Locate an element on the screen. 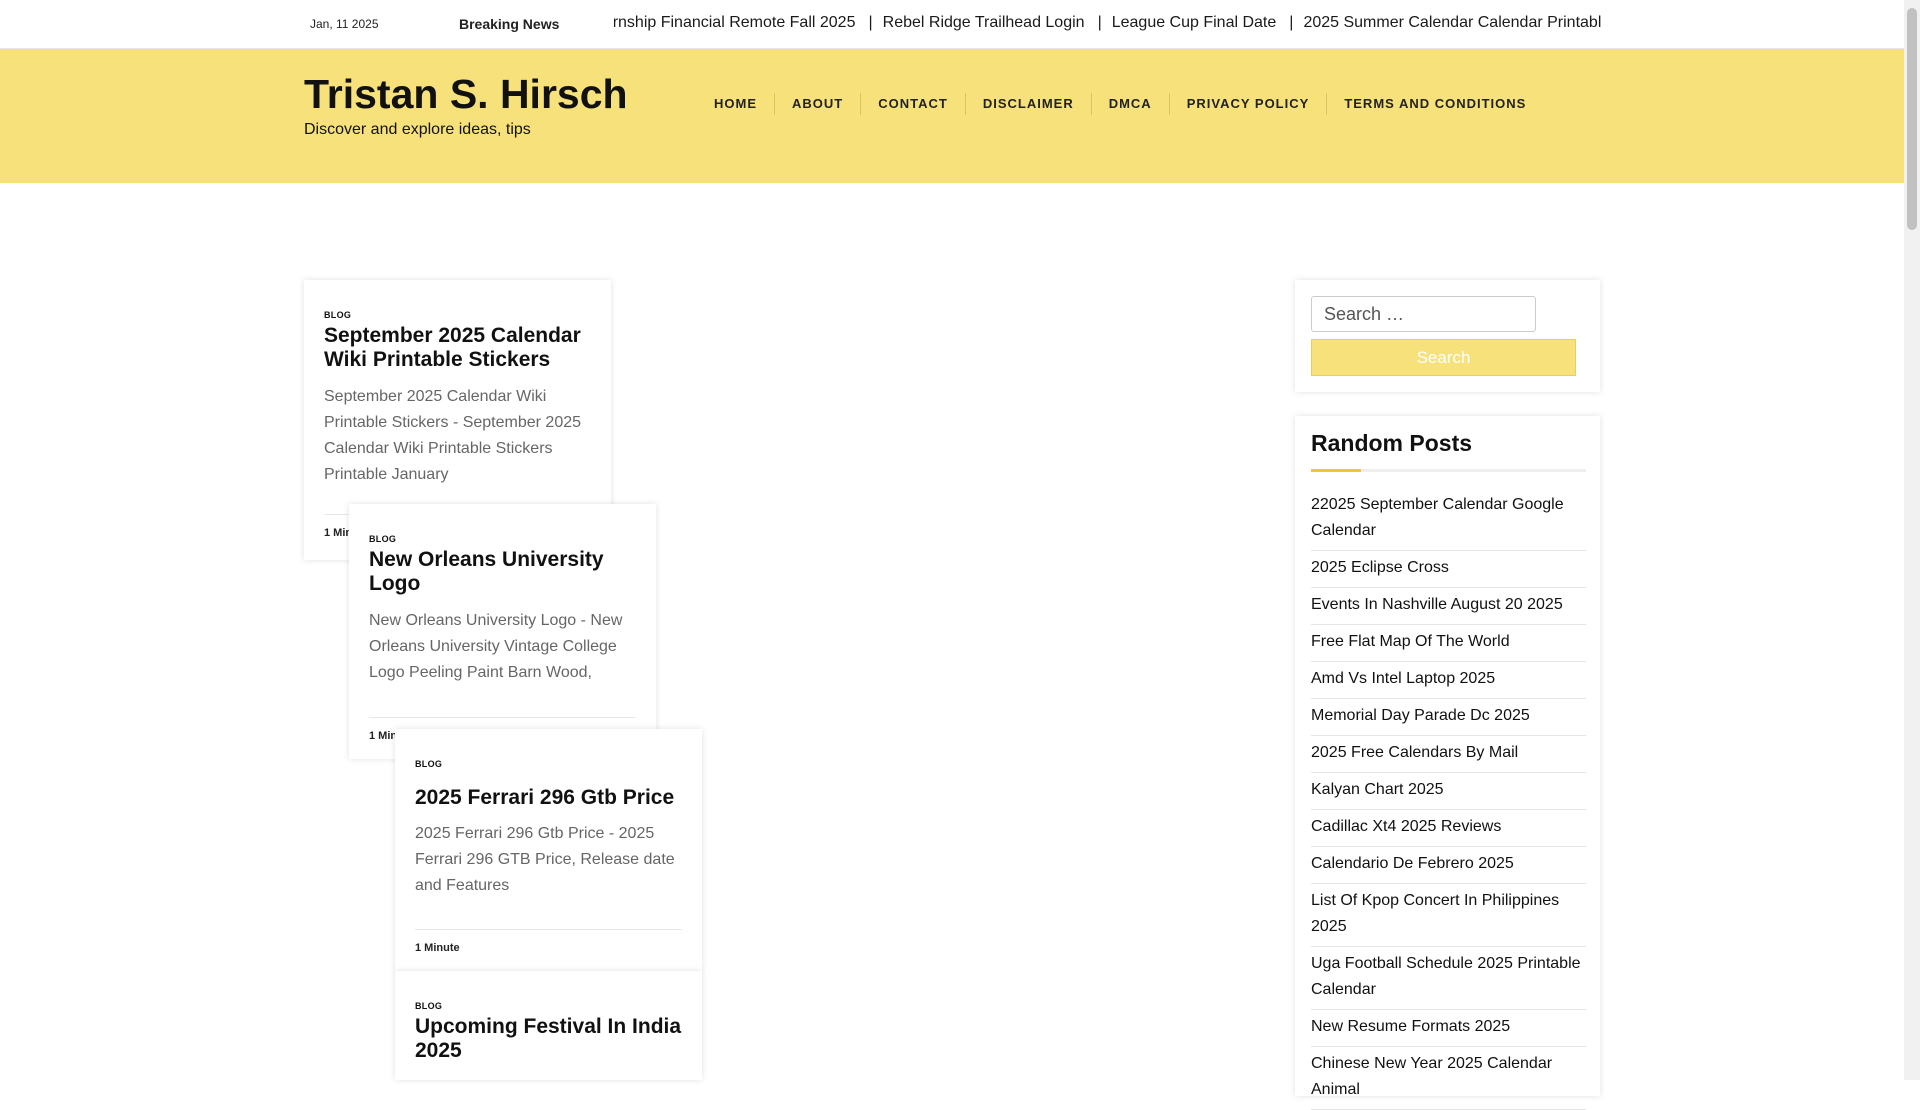 This screenshot has height=1110, width=1920. random-post-link: Calendario De Febrero 2025 is located at coordinates (1448, 865).